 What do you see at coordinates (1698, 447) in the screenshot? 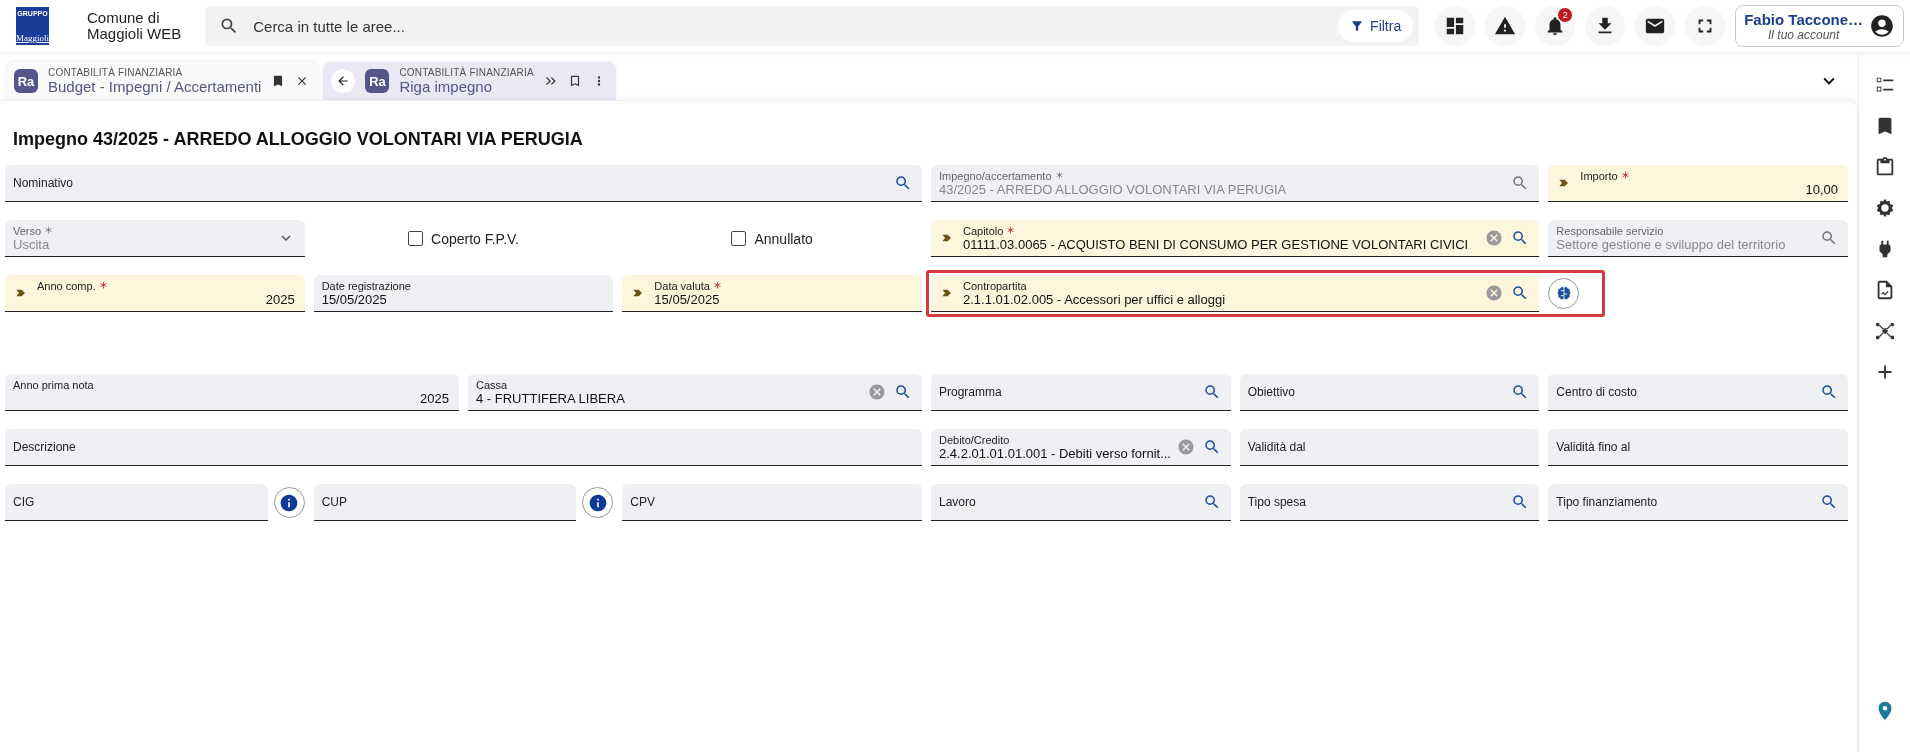
I see `input-field: Validità fino al` at bounding box center [1698, 447].